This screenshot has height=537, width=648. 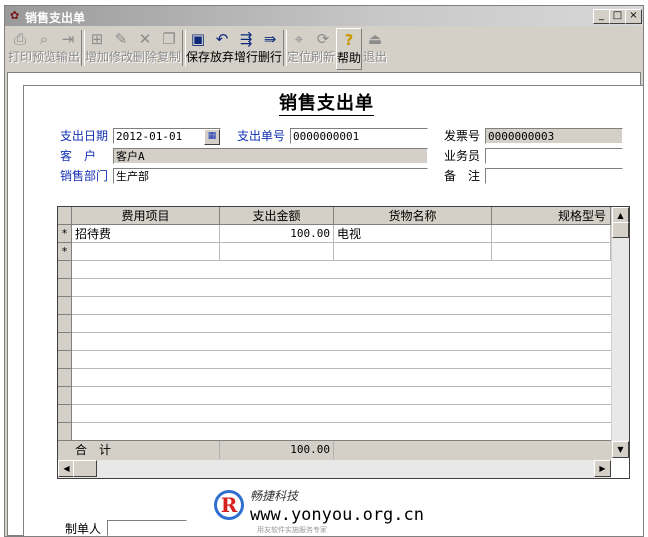 I want to click on grid-corner, so click(x=65, y=216).